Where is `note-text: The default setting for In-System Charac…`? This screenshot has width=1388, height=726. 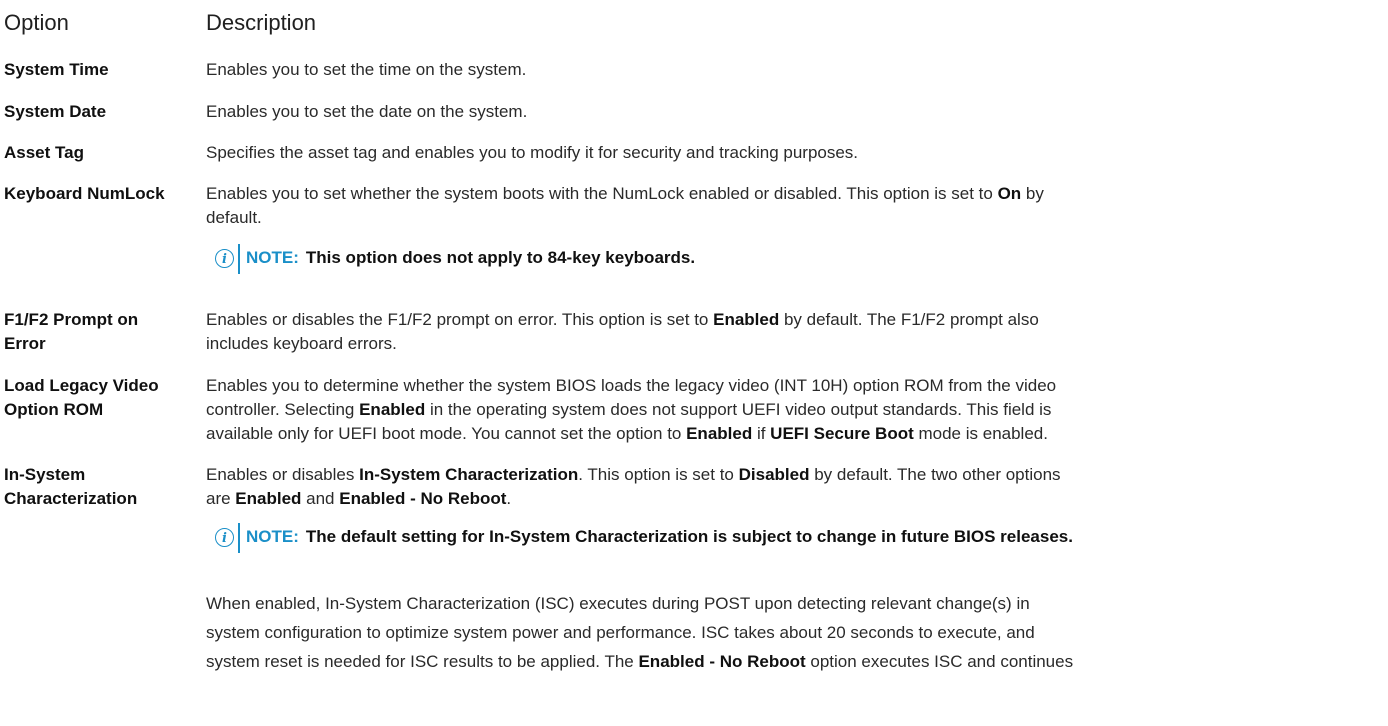
note-text: The default setting for In-System Charac… is located at coordinates (689, 536).